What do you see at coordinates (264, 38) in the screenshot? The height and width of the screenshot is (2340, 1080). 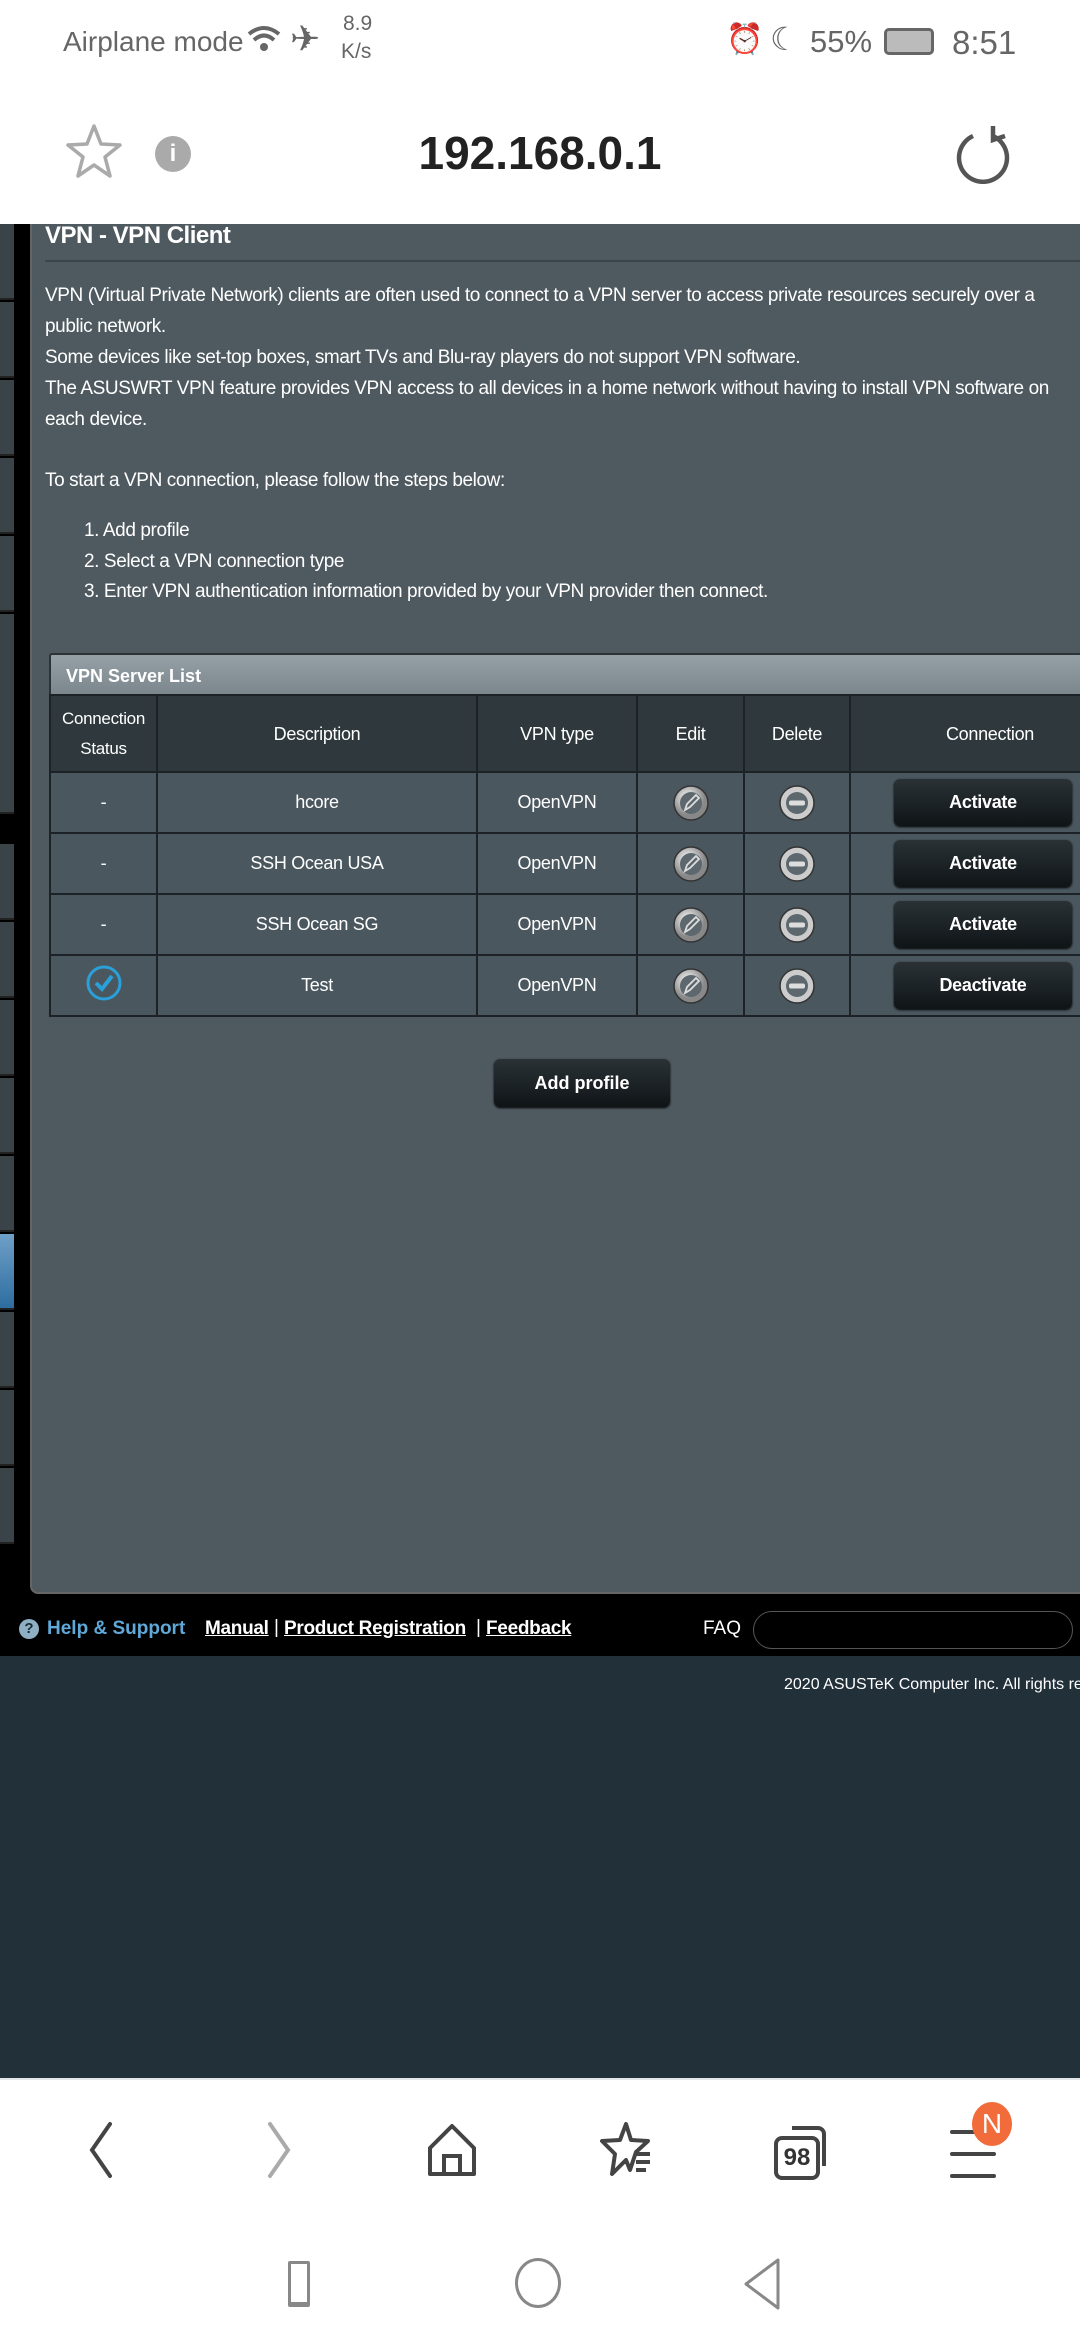 I see `wifi-icon` at bounding box center [264, 38].